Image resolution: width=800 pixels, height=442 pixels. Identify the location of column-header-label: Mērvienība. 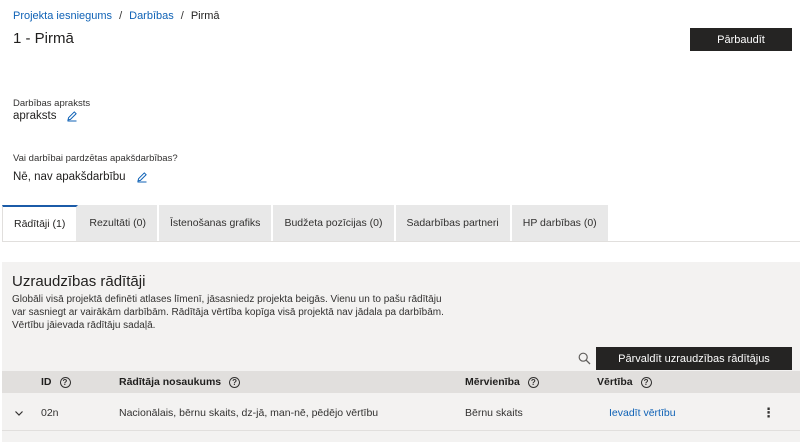
(492, 382).